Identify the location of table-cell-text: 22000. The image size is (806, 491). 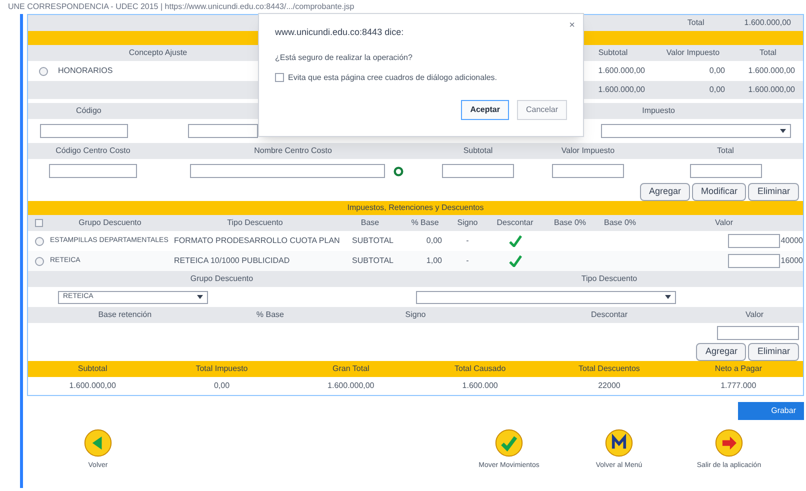
(609, 386).